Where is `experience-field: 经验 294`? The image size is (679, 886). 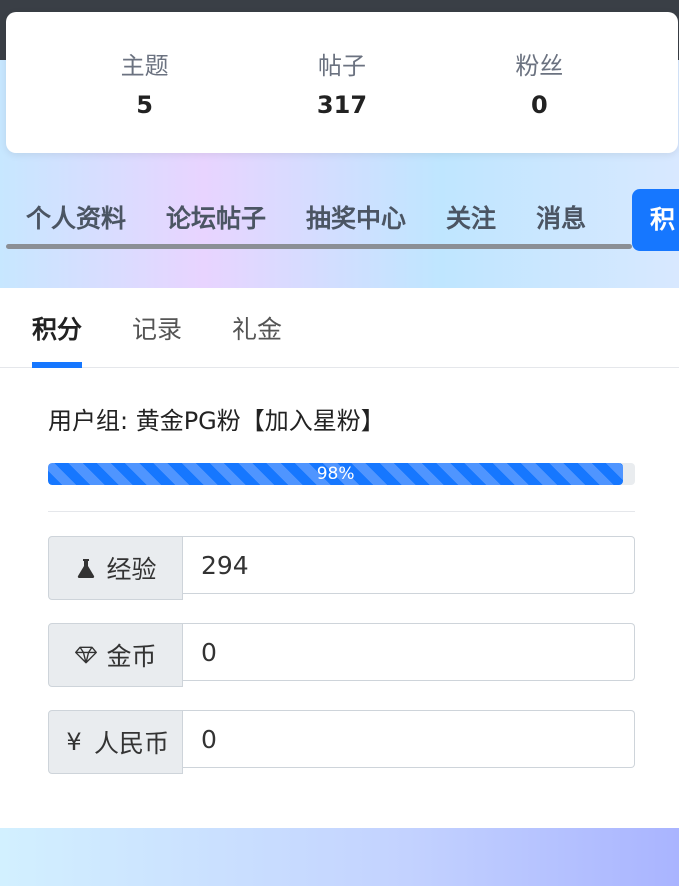 experience-field: 经验 294 is located at coordinates (341, 568).